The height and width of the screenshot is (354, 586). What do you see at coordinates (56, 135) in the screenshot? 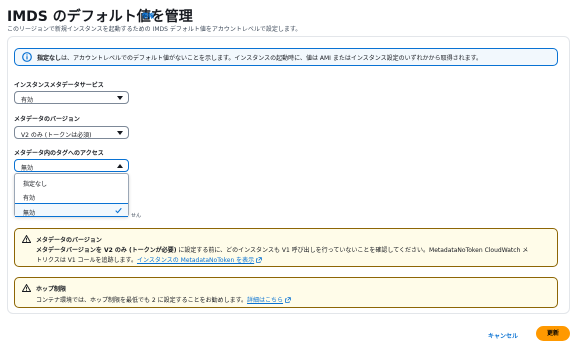
I see `version-select-value: V2 のみ (トークンは必須)` at bounding box center [56, 135].